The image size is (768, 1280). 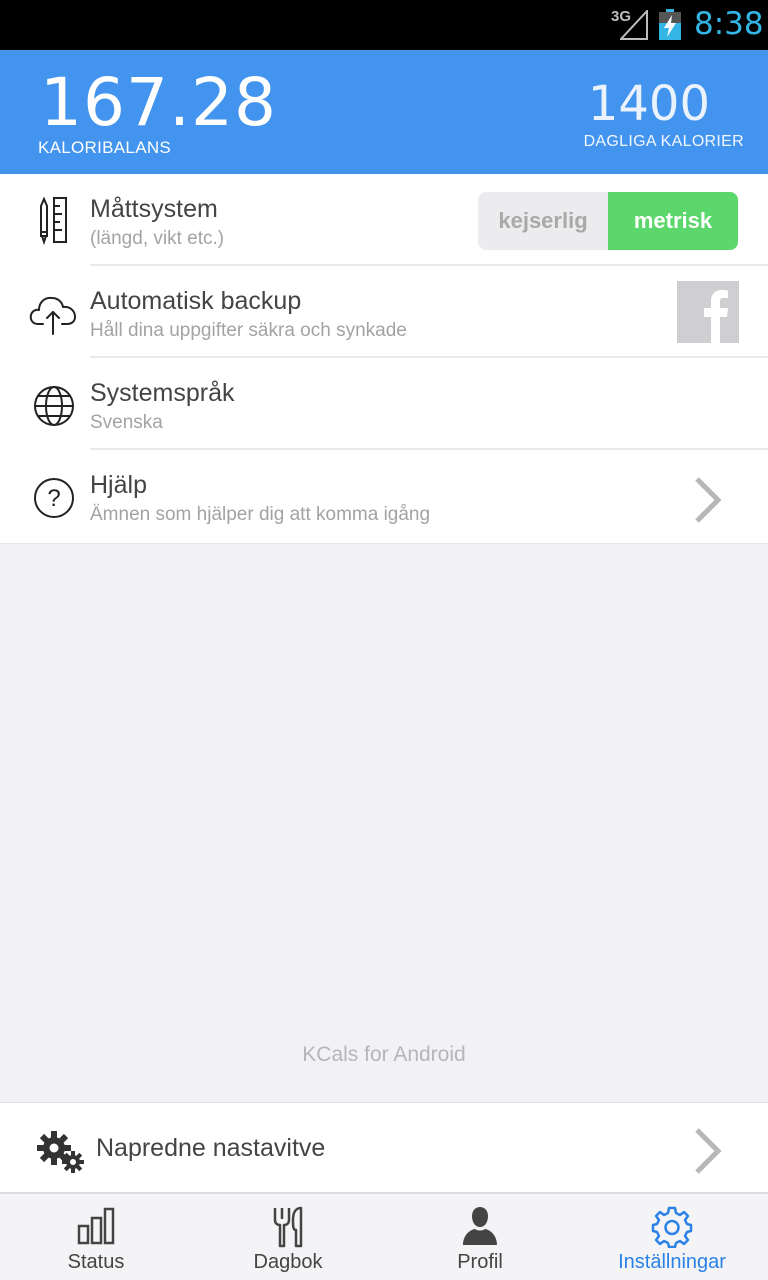 What do you see at coordinates (670, 24) in the screenshot?
I see `battery-charging-icon` at bounding box center [670, 24].